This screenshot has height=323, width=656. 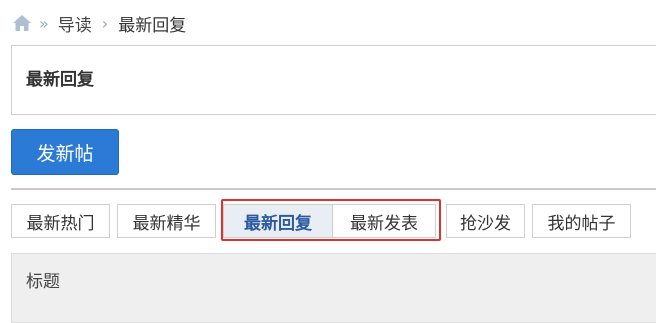 I want to click on breadcrumb: » 导读 › 最新回复, so click(x=99, y=23).